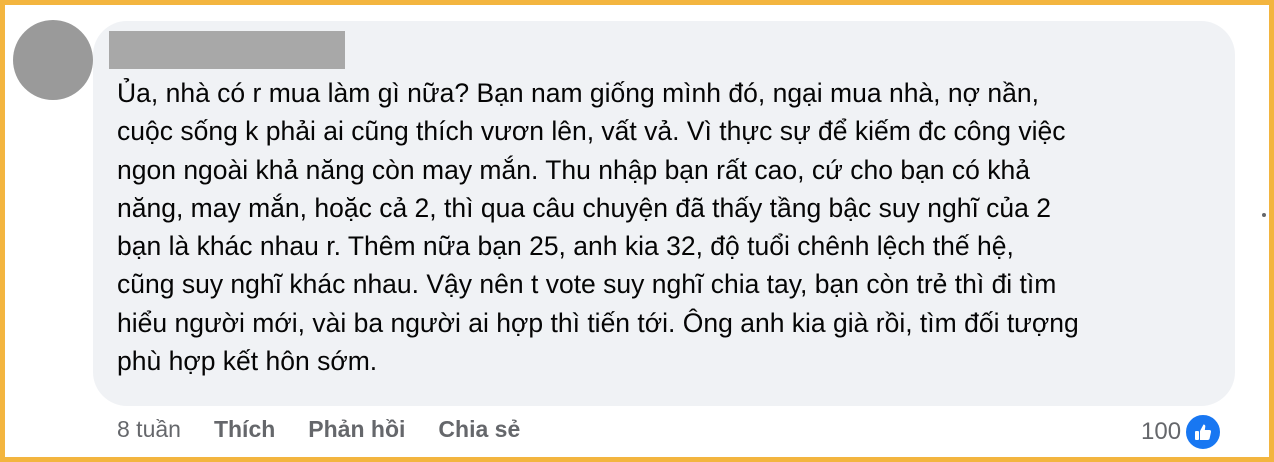 The width and height of the screenshot is (1274, 462). What do you see at coordinates (149, 429) in the screenshot?
I see `timestamp: 8 tuần` at bounding box center [149, 429].